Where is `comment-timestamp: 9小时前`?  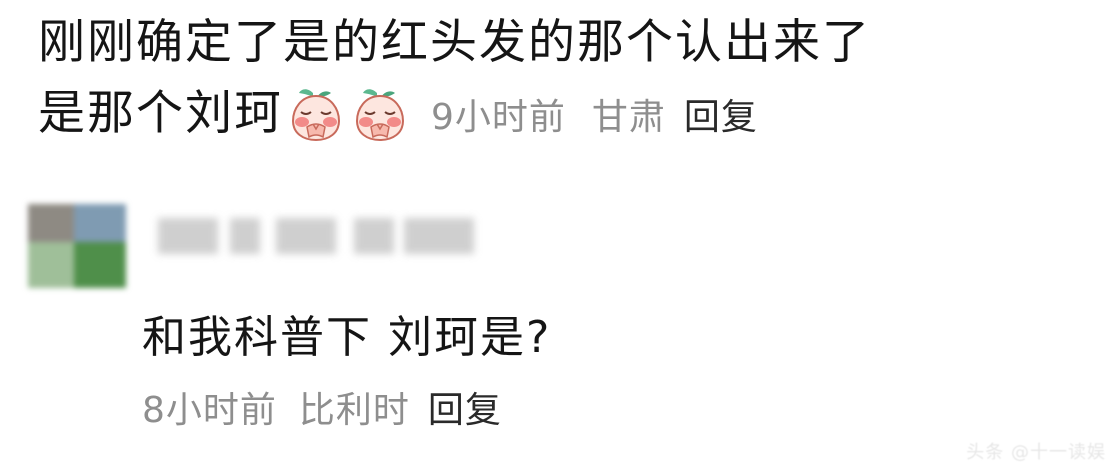 comment-timestamp: 9小时前 is located at coordinates (498, 117).